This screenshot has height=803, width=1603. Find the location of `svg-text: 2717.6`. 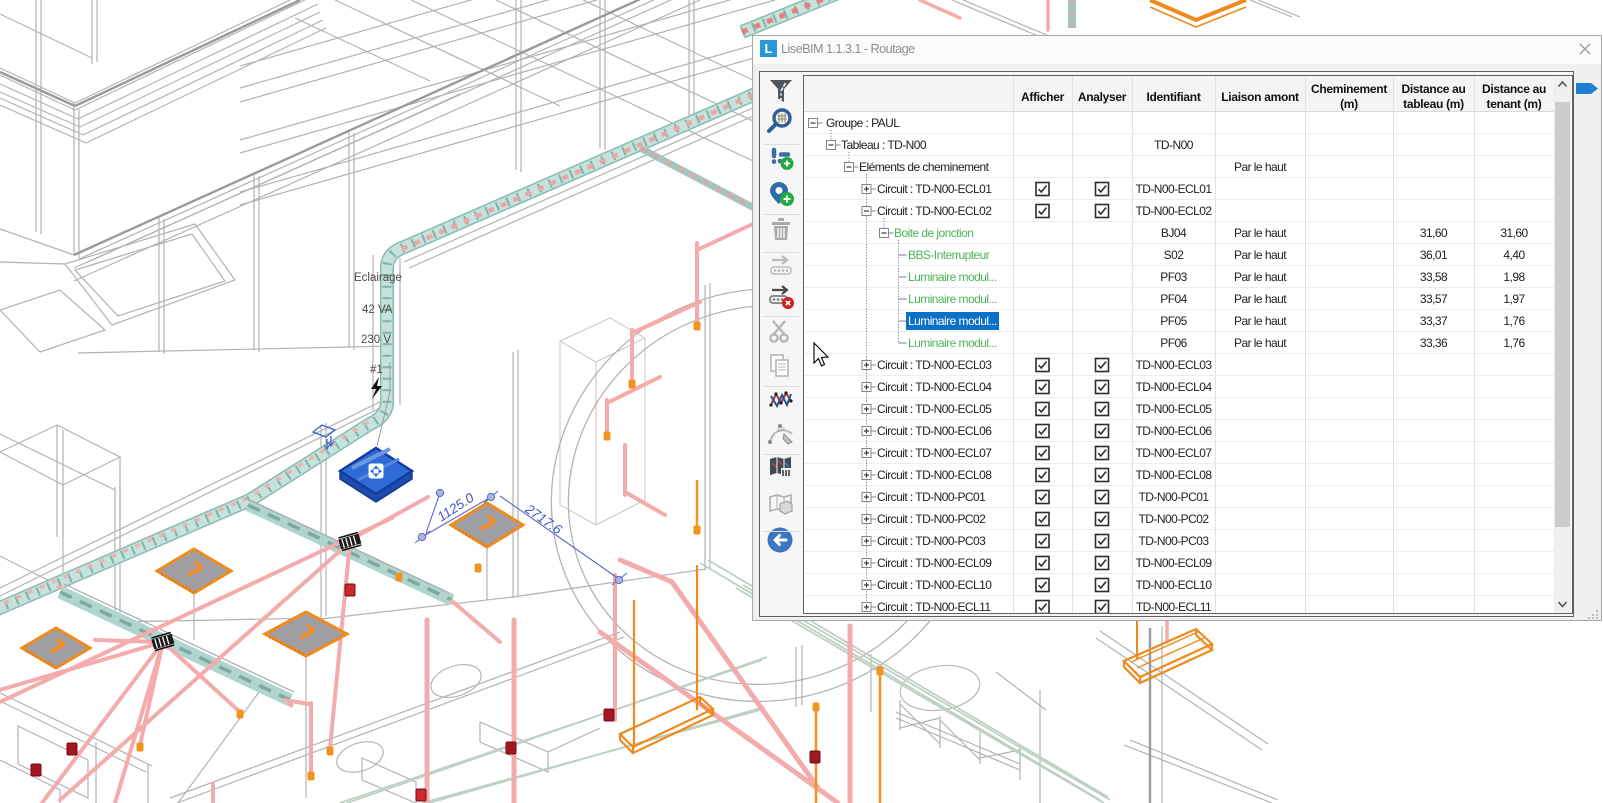

svg-text: 2717.6 is located at coordinates (544, 519).